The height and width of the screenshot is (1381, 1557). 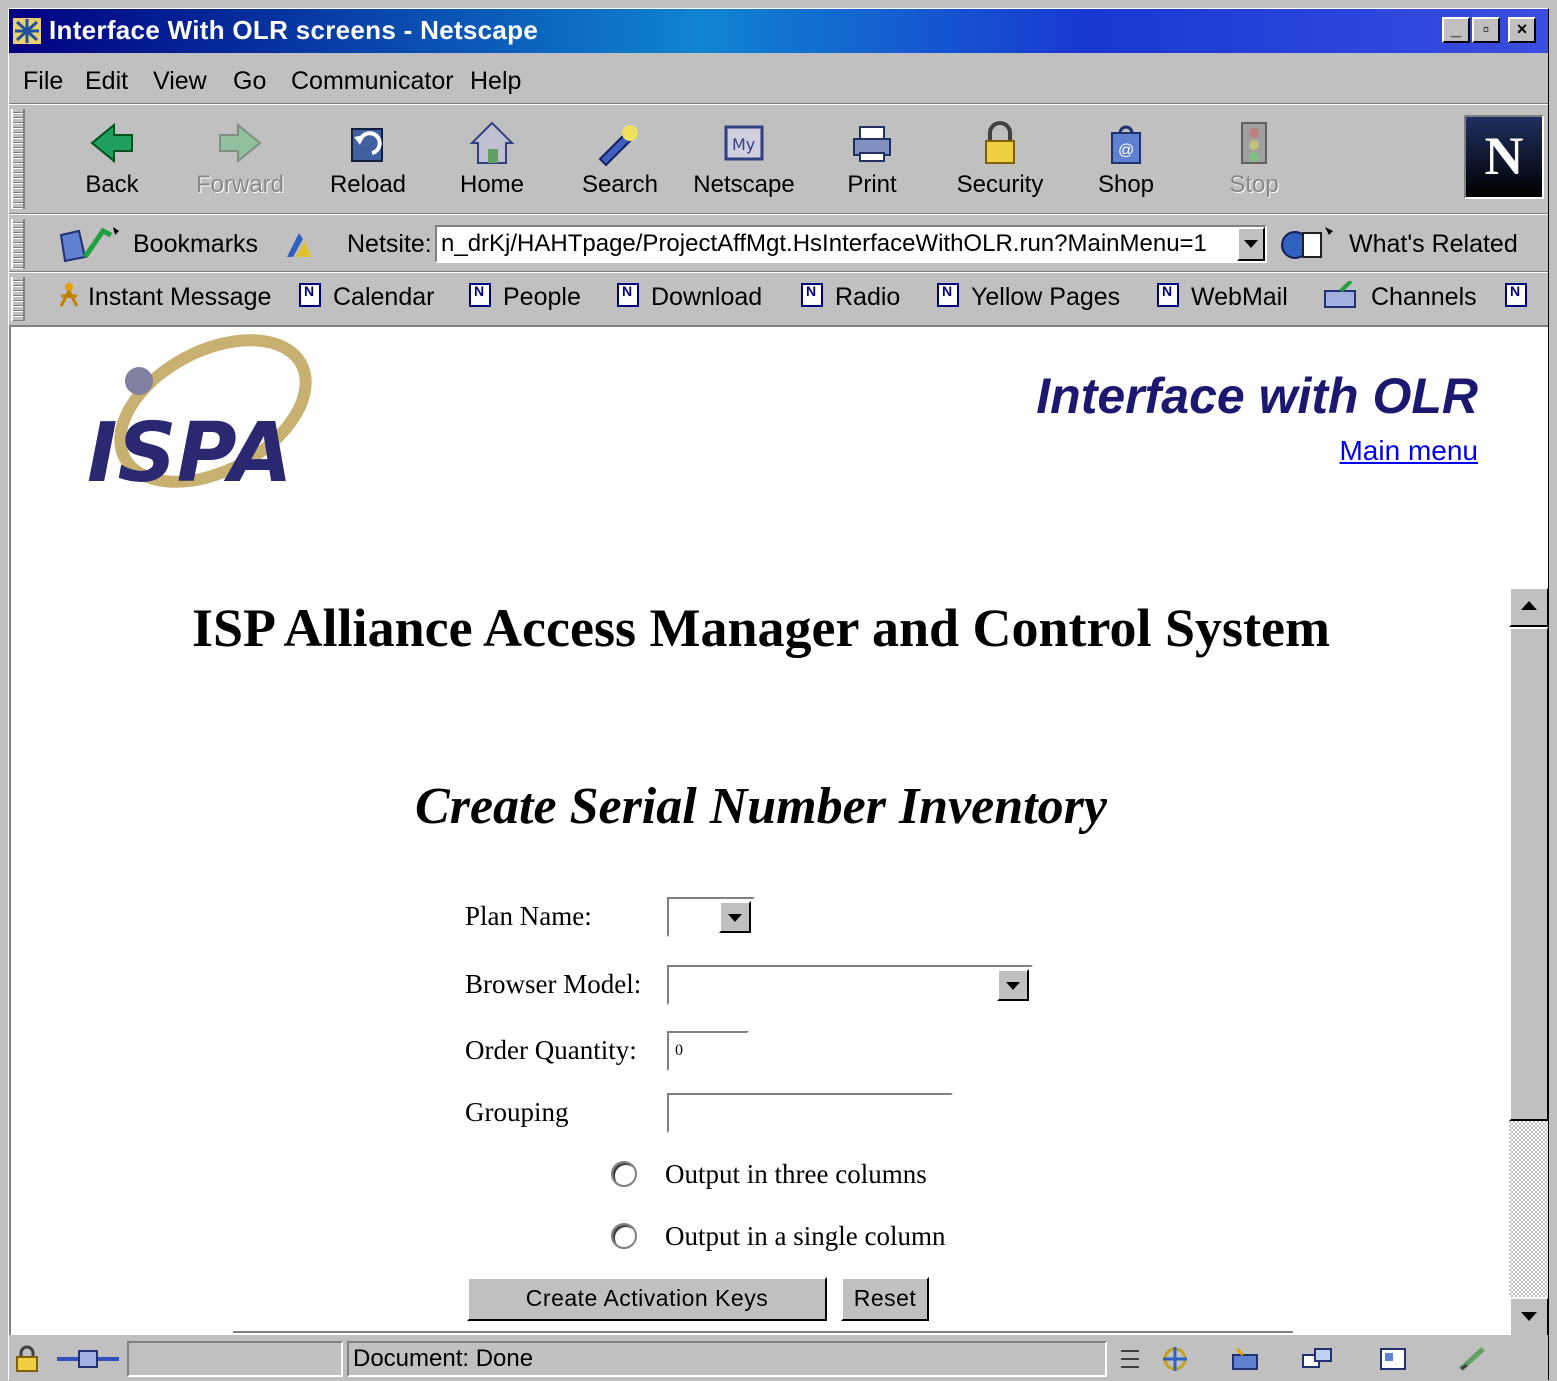 What do you see at coordinates (1175, 1359) in the screenshot?
I see `navigator-icon` at bounding box center [1175, 1359].